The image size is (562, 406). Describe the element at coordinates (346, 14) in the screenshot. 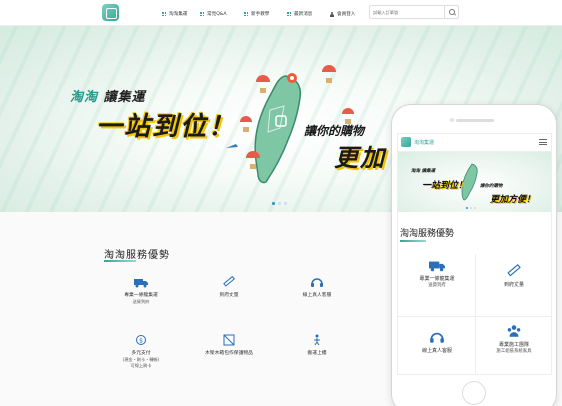

I see `nav-label: 會員登入` at that location.